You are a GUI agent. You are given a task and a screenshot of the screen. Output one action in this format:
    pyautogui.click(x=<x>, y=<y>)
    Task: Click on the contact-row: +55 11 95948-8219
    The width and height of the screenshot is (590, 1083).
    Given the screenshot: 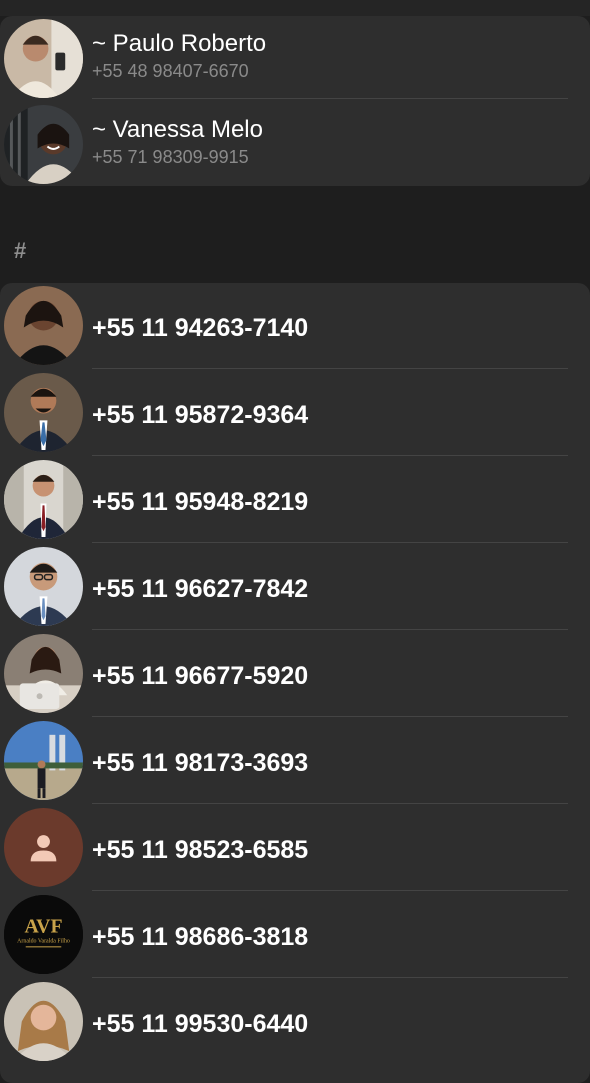 What is the action you would take?
    pyautogui.click(x=295, y=500)
    